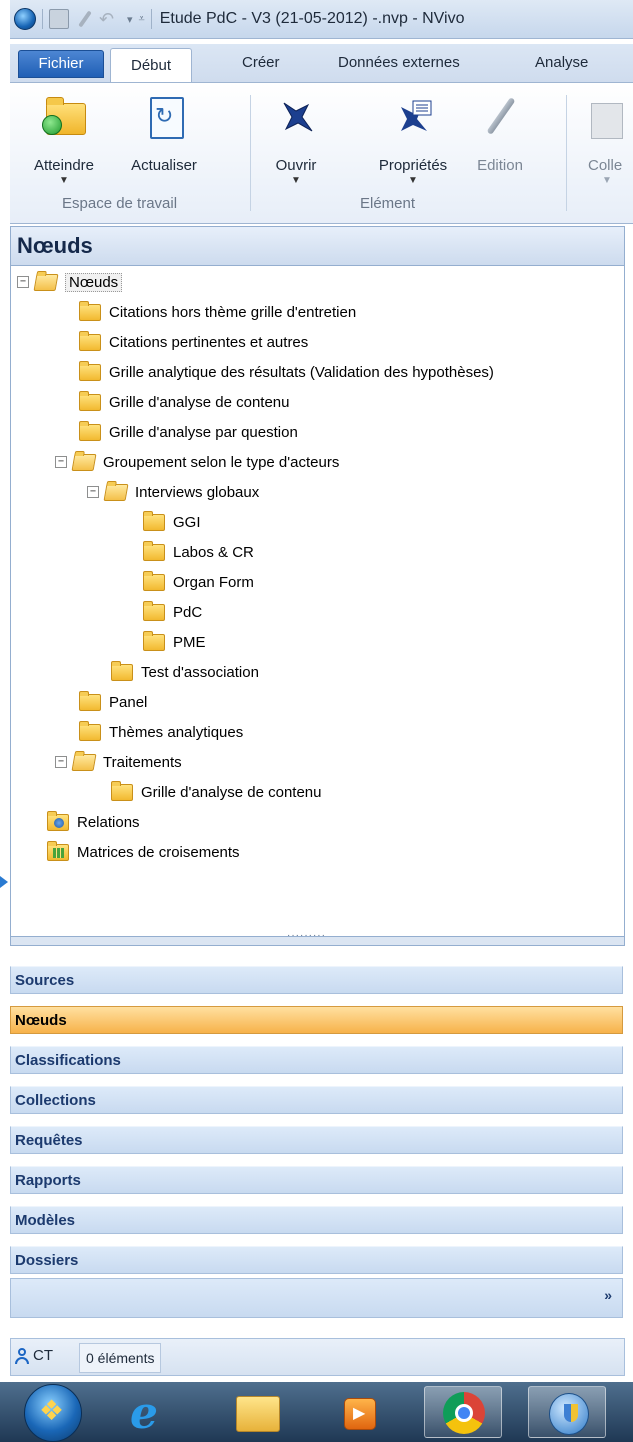 The height and width of the screenshot is (1442, 633). What do you see at coordinates (176, 732) in the screenshot?
I see `tree-item-label: Thèmes analytiques` at bounding box center [176, 732].